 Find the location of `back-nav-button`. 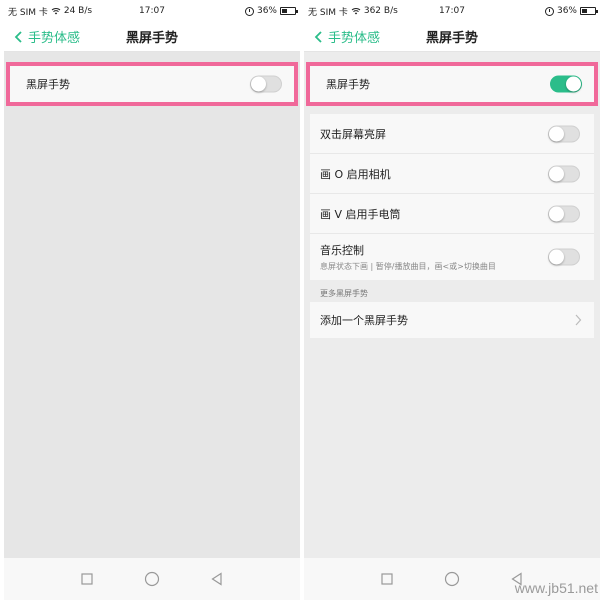

back-nav-button is located at coordinates (217, 579).